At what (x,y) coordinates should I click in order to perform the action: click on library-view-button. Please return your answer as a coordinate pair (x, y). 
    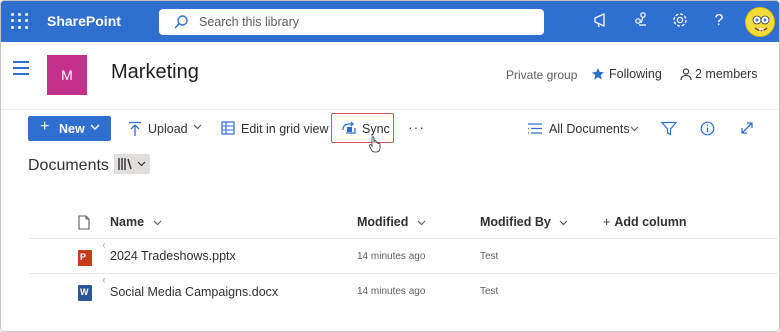
    Looking at the image, I should click on (132, 164).